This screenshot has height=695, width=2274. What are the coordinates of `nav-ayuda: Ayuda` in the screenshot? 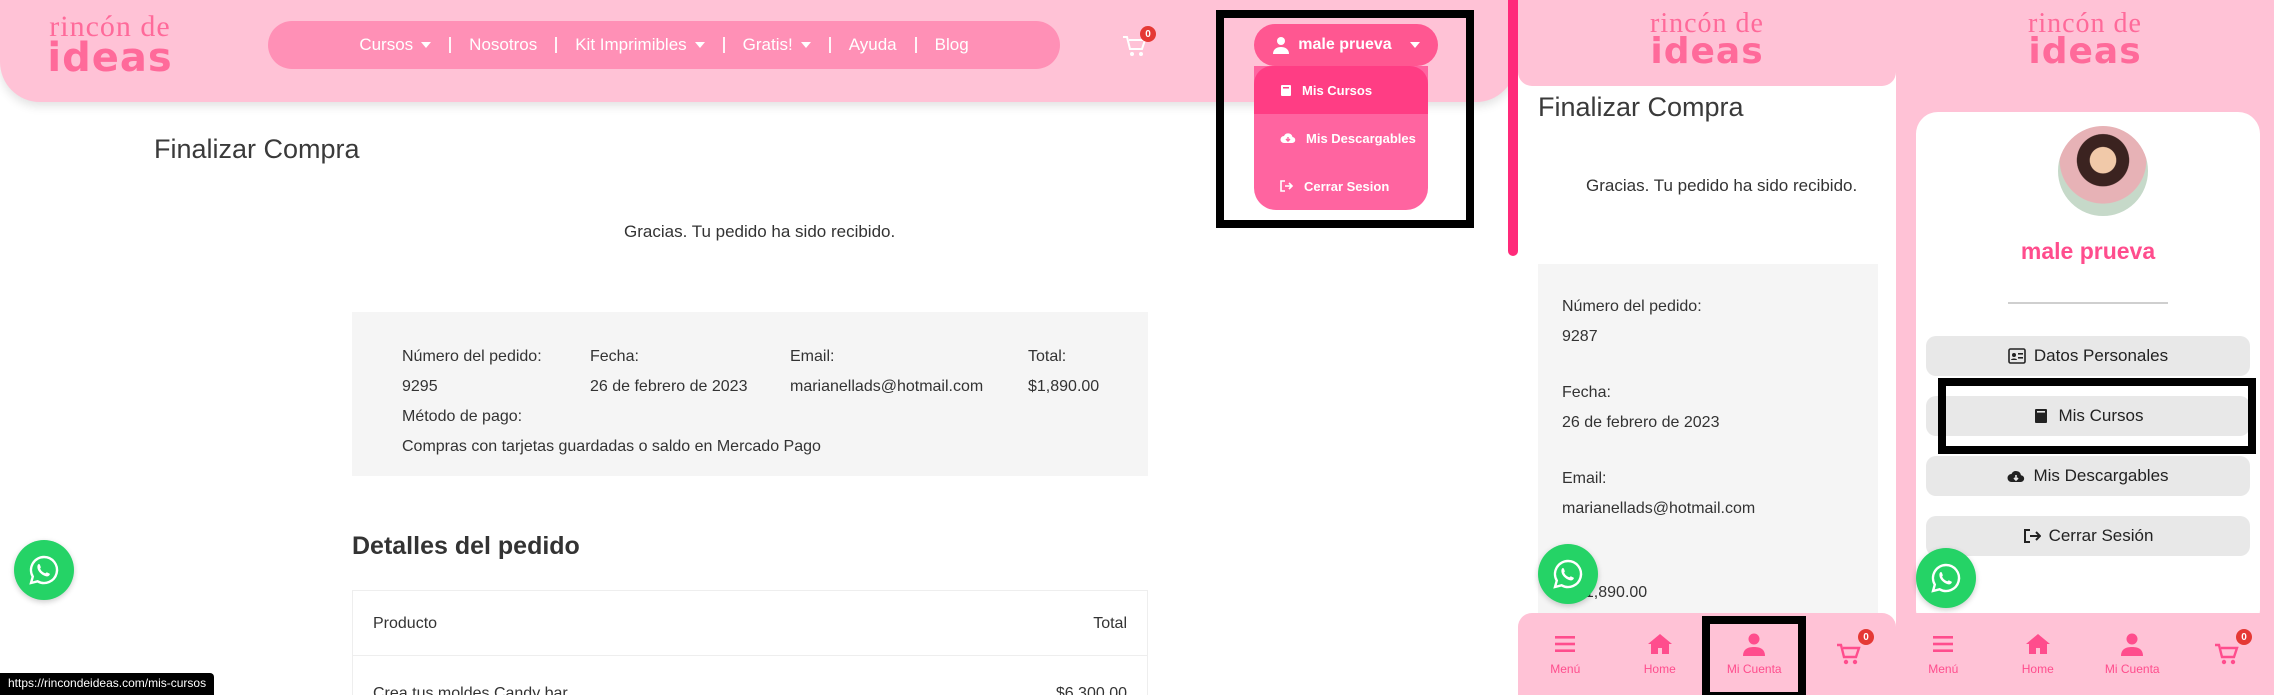 It's located at (873, 45).